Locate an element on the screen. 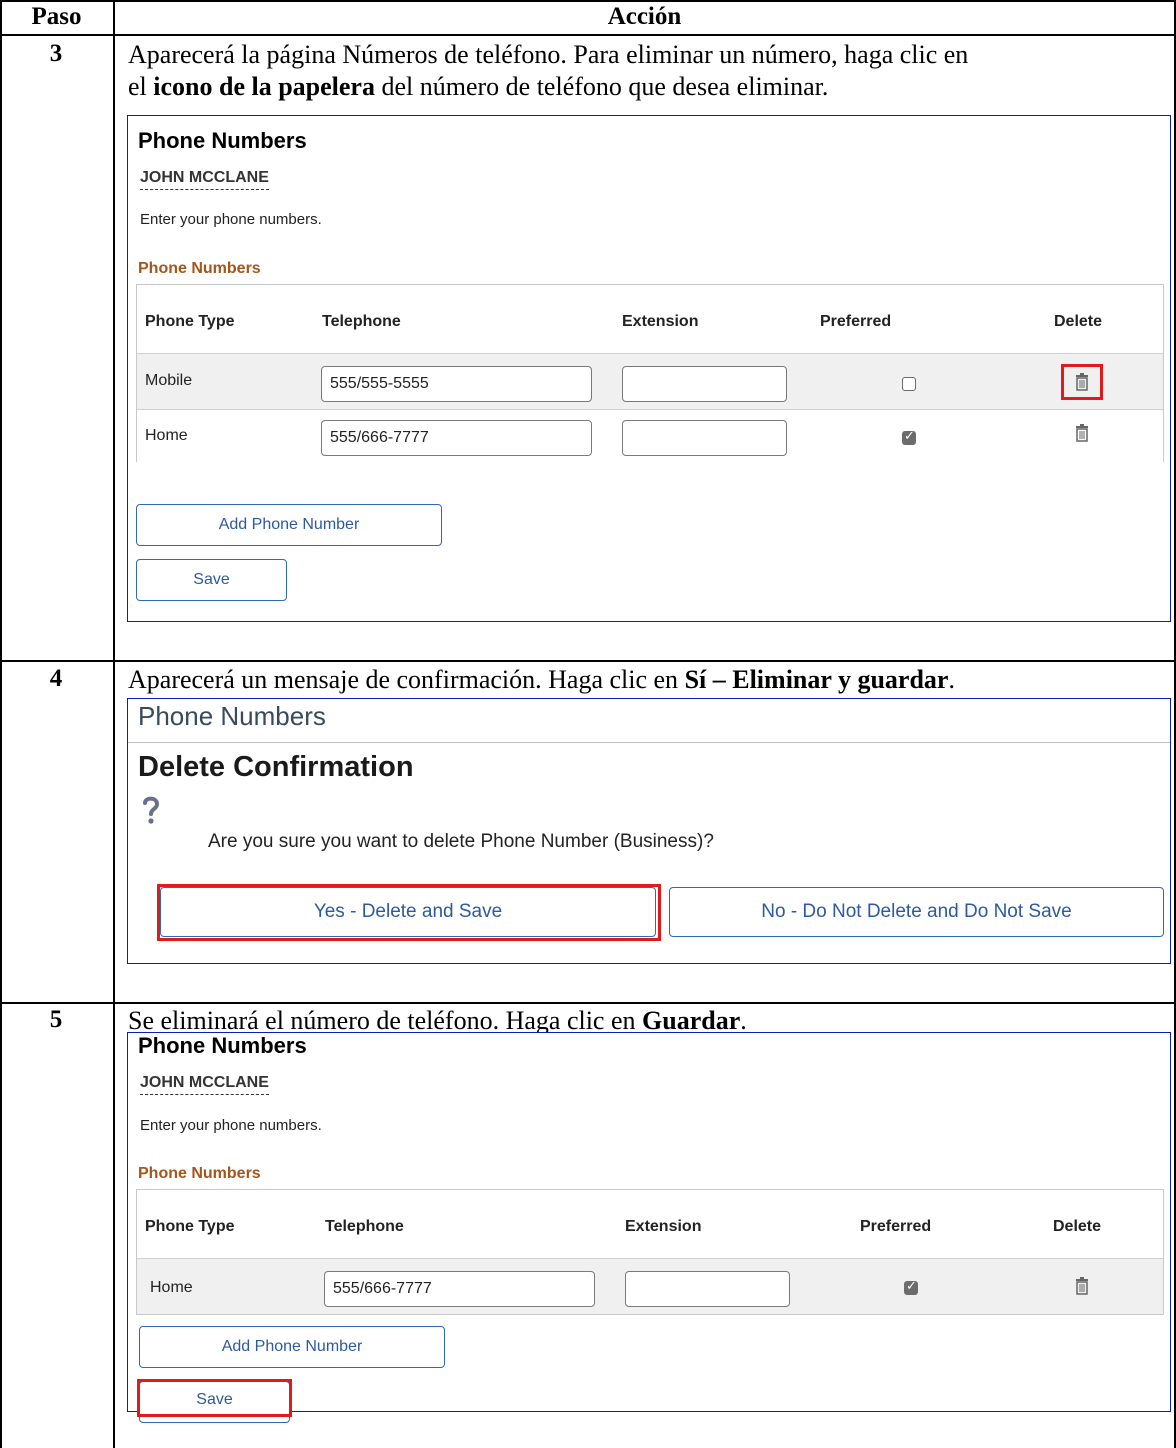 This screenshot has width=1176, height=1448. dialog-header: Phone Numbers is located at coordinates (232, 716).